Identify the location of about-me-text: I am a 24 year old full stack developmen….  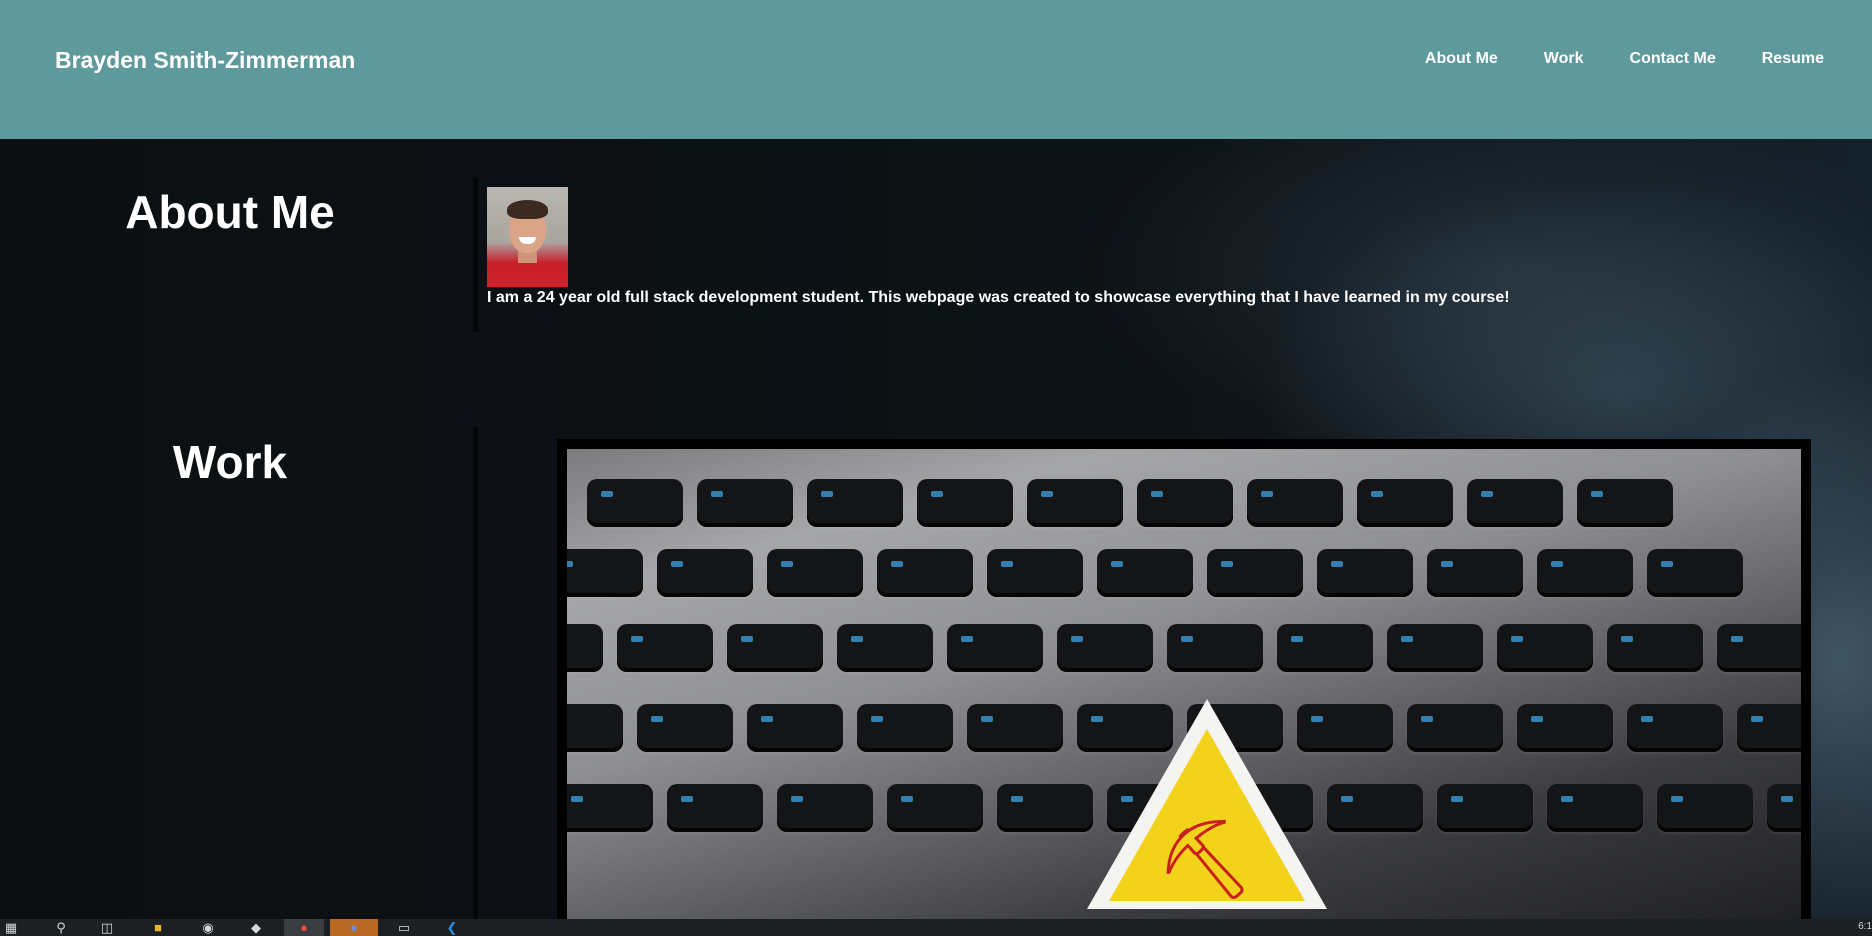
(998, 297).